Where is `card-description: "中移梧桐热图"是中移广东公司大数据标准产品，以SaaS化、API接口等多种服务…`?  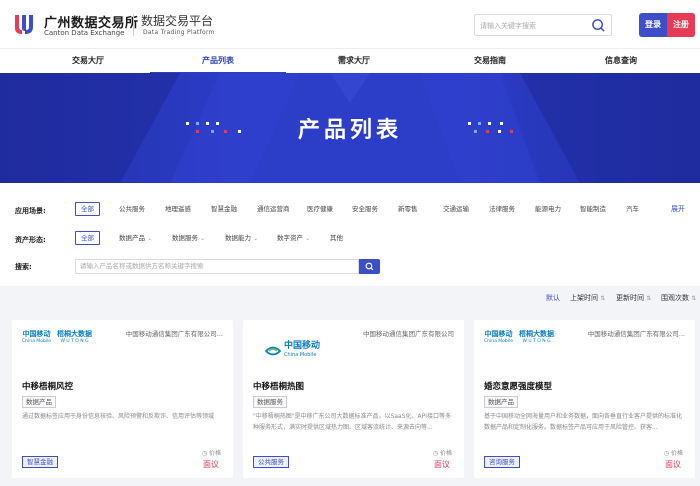
card-description: "中移梧桐热图"是中移广东公司大数据标准产品，以SaaS化、API接口等多种服务… is located at coordinates (352, 422).